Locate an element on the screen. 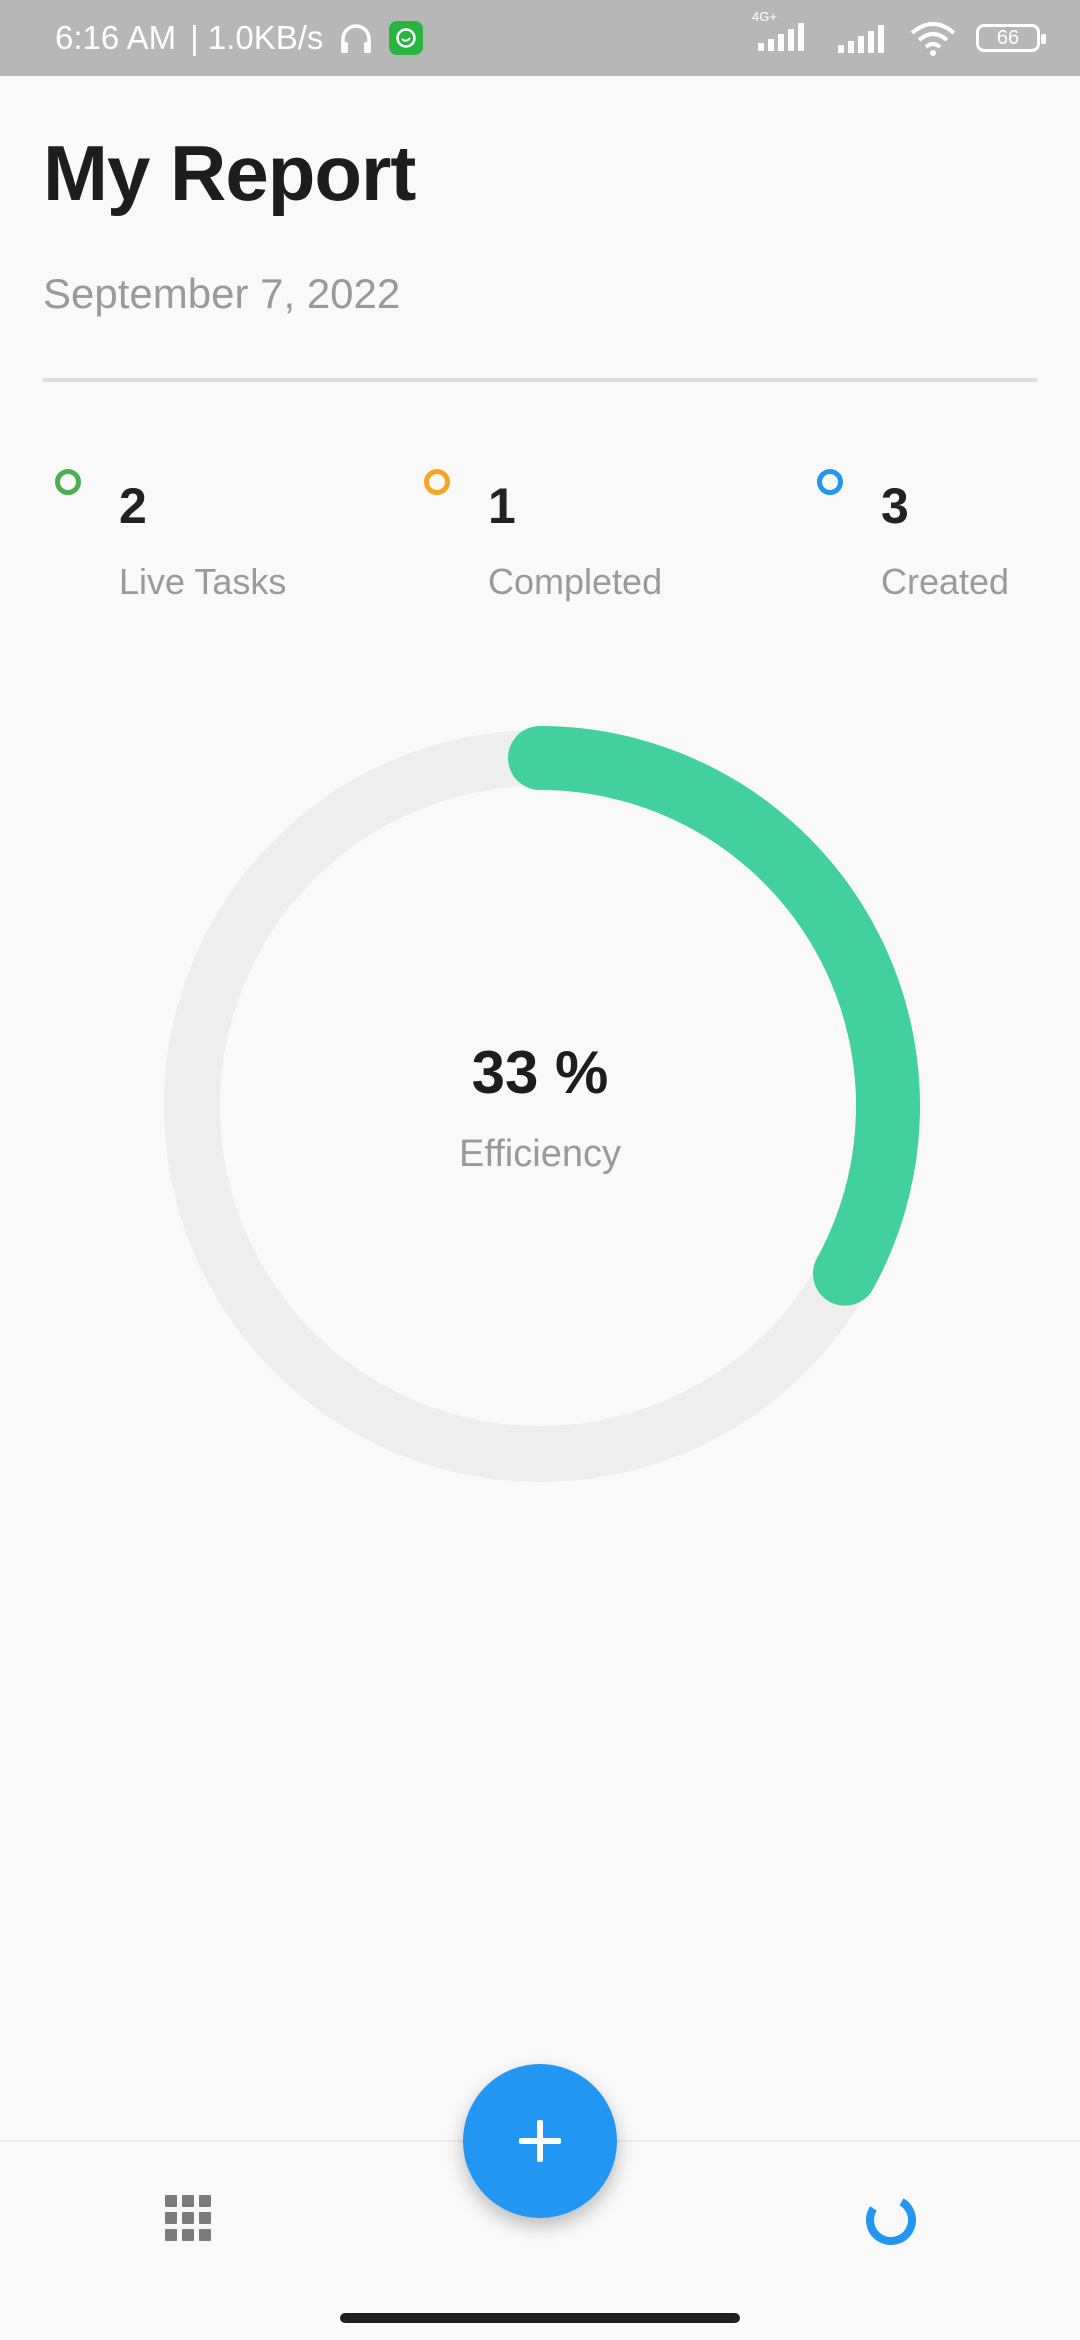 The height and width of the screenshot is (2340, 1080). wifi-icon is located at coordinates (933, 39).